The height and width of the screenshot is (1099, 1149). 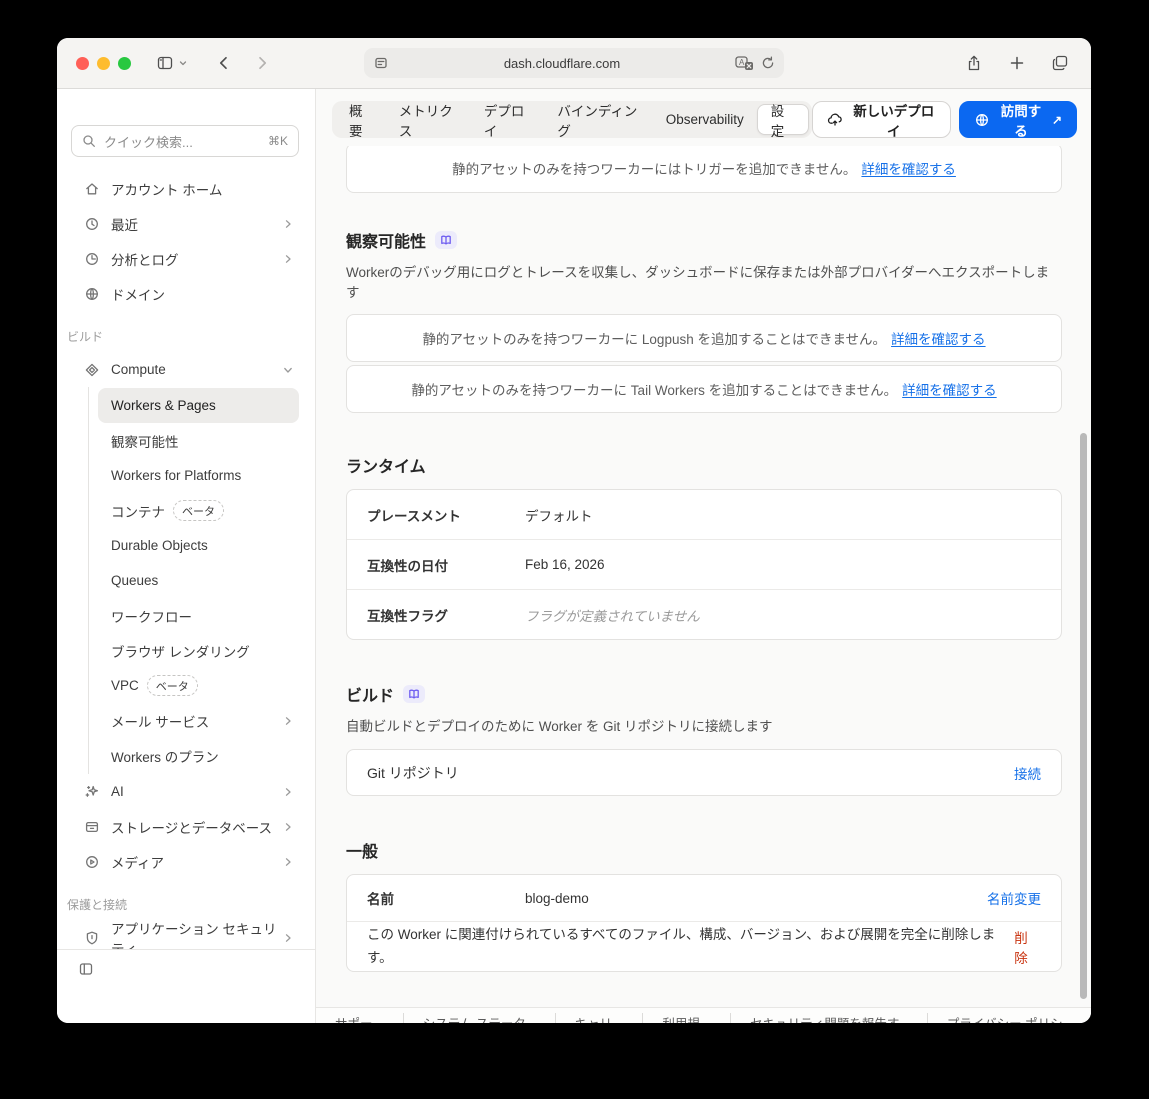 What do you see at coordinates (103, 63) in the screenshot?
I see `minimize-window-button` at bounding box center [103, 63].